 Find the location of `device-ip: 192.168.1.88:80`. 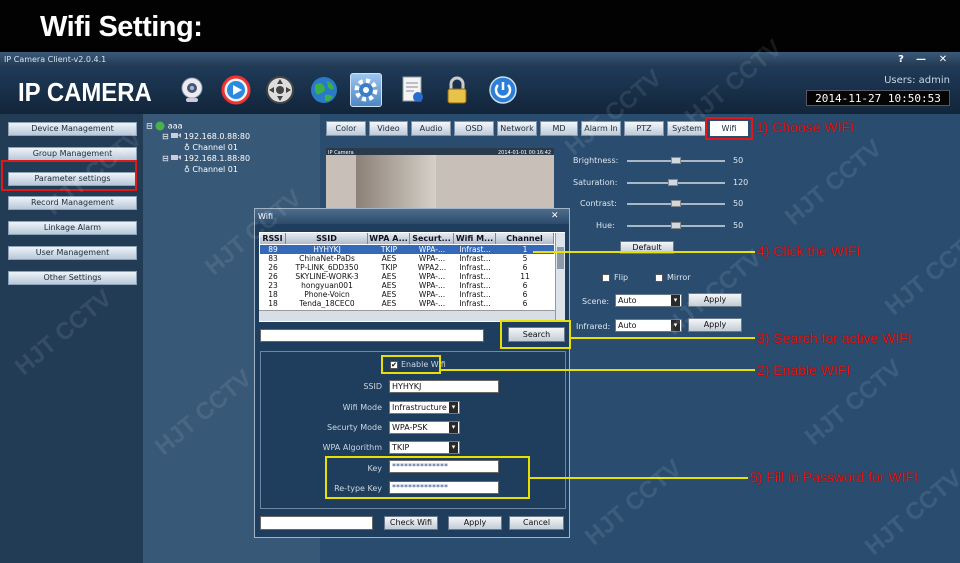

device-ip: 192.168.1.88:80 is located at coordinates (217, 158).